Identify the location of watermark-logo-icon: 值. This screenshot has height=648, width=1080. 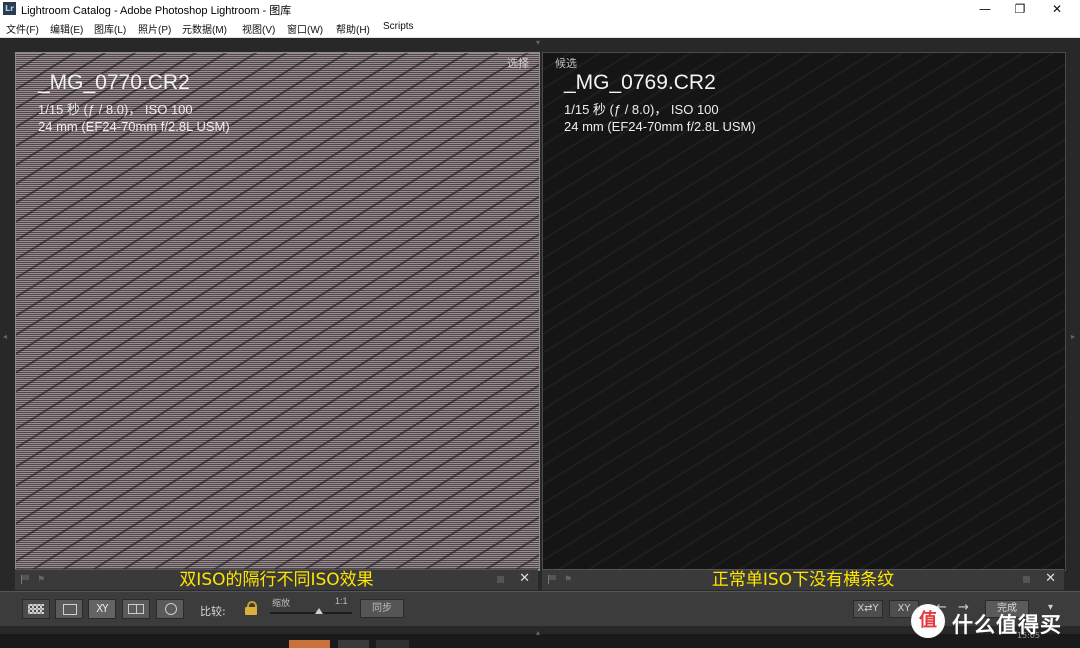
(928, 621).